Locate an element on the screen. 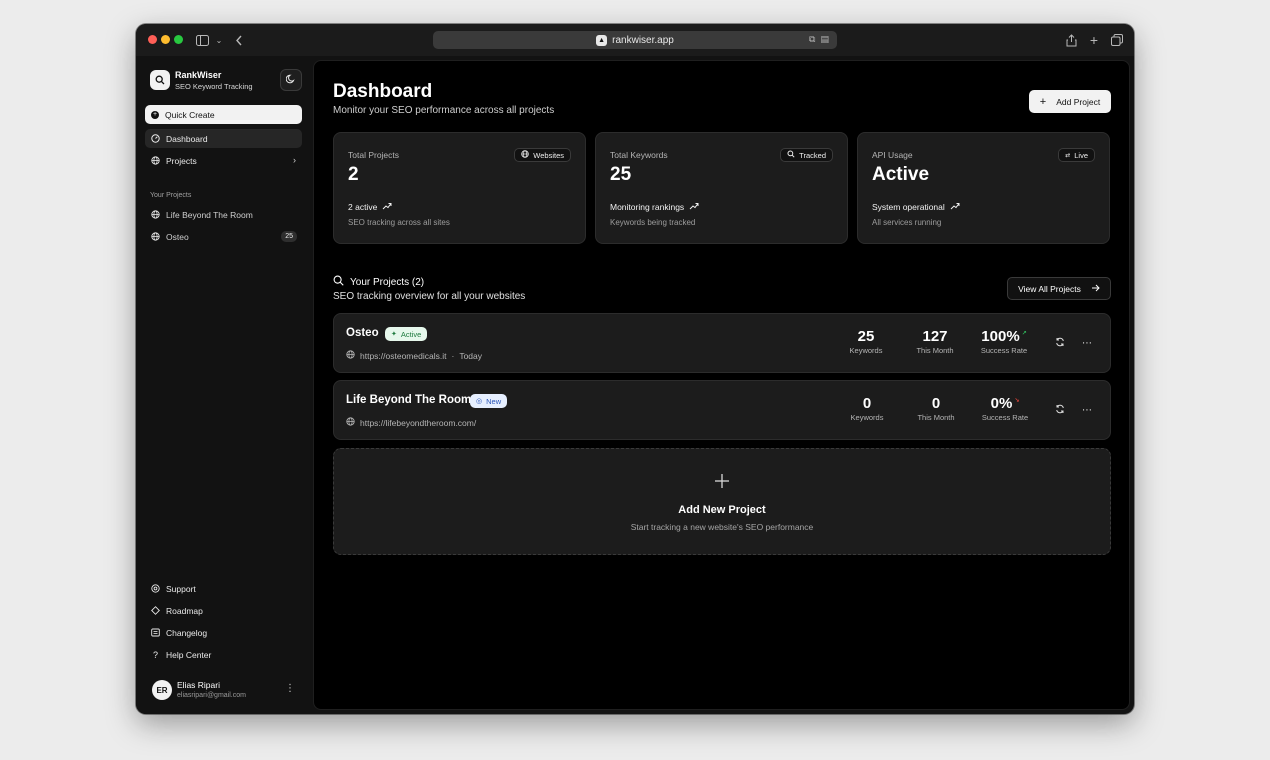  keyword-count-badge: 25 is located at coordinates (289, 236).